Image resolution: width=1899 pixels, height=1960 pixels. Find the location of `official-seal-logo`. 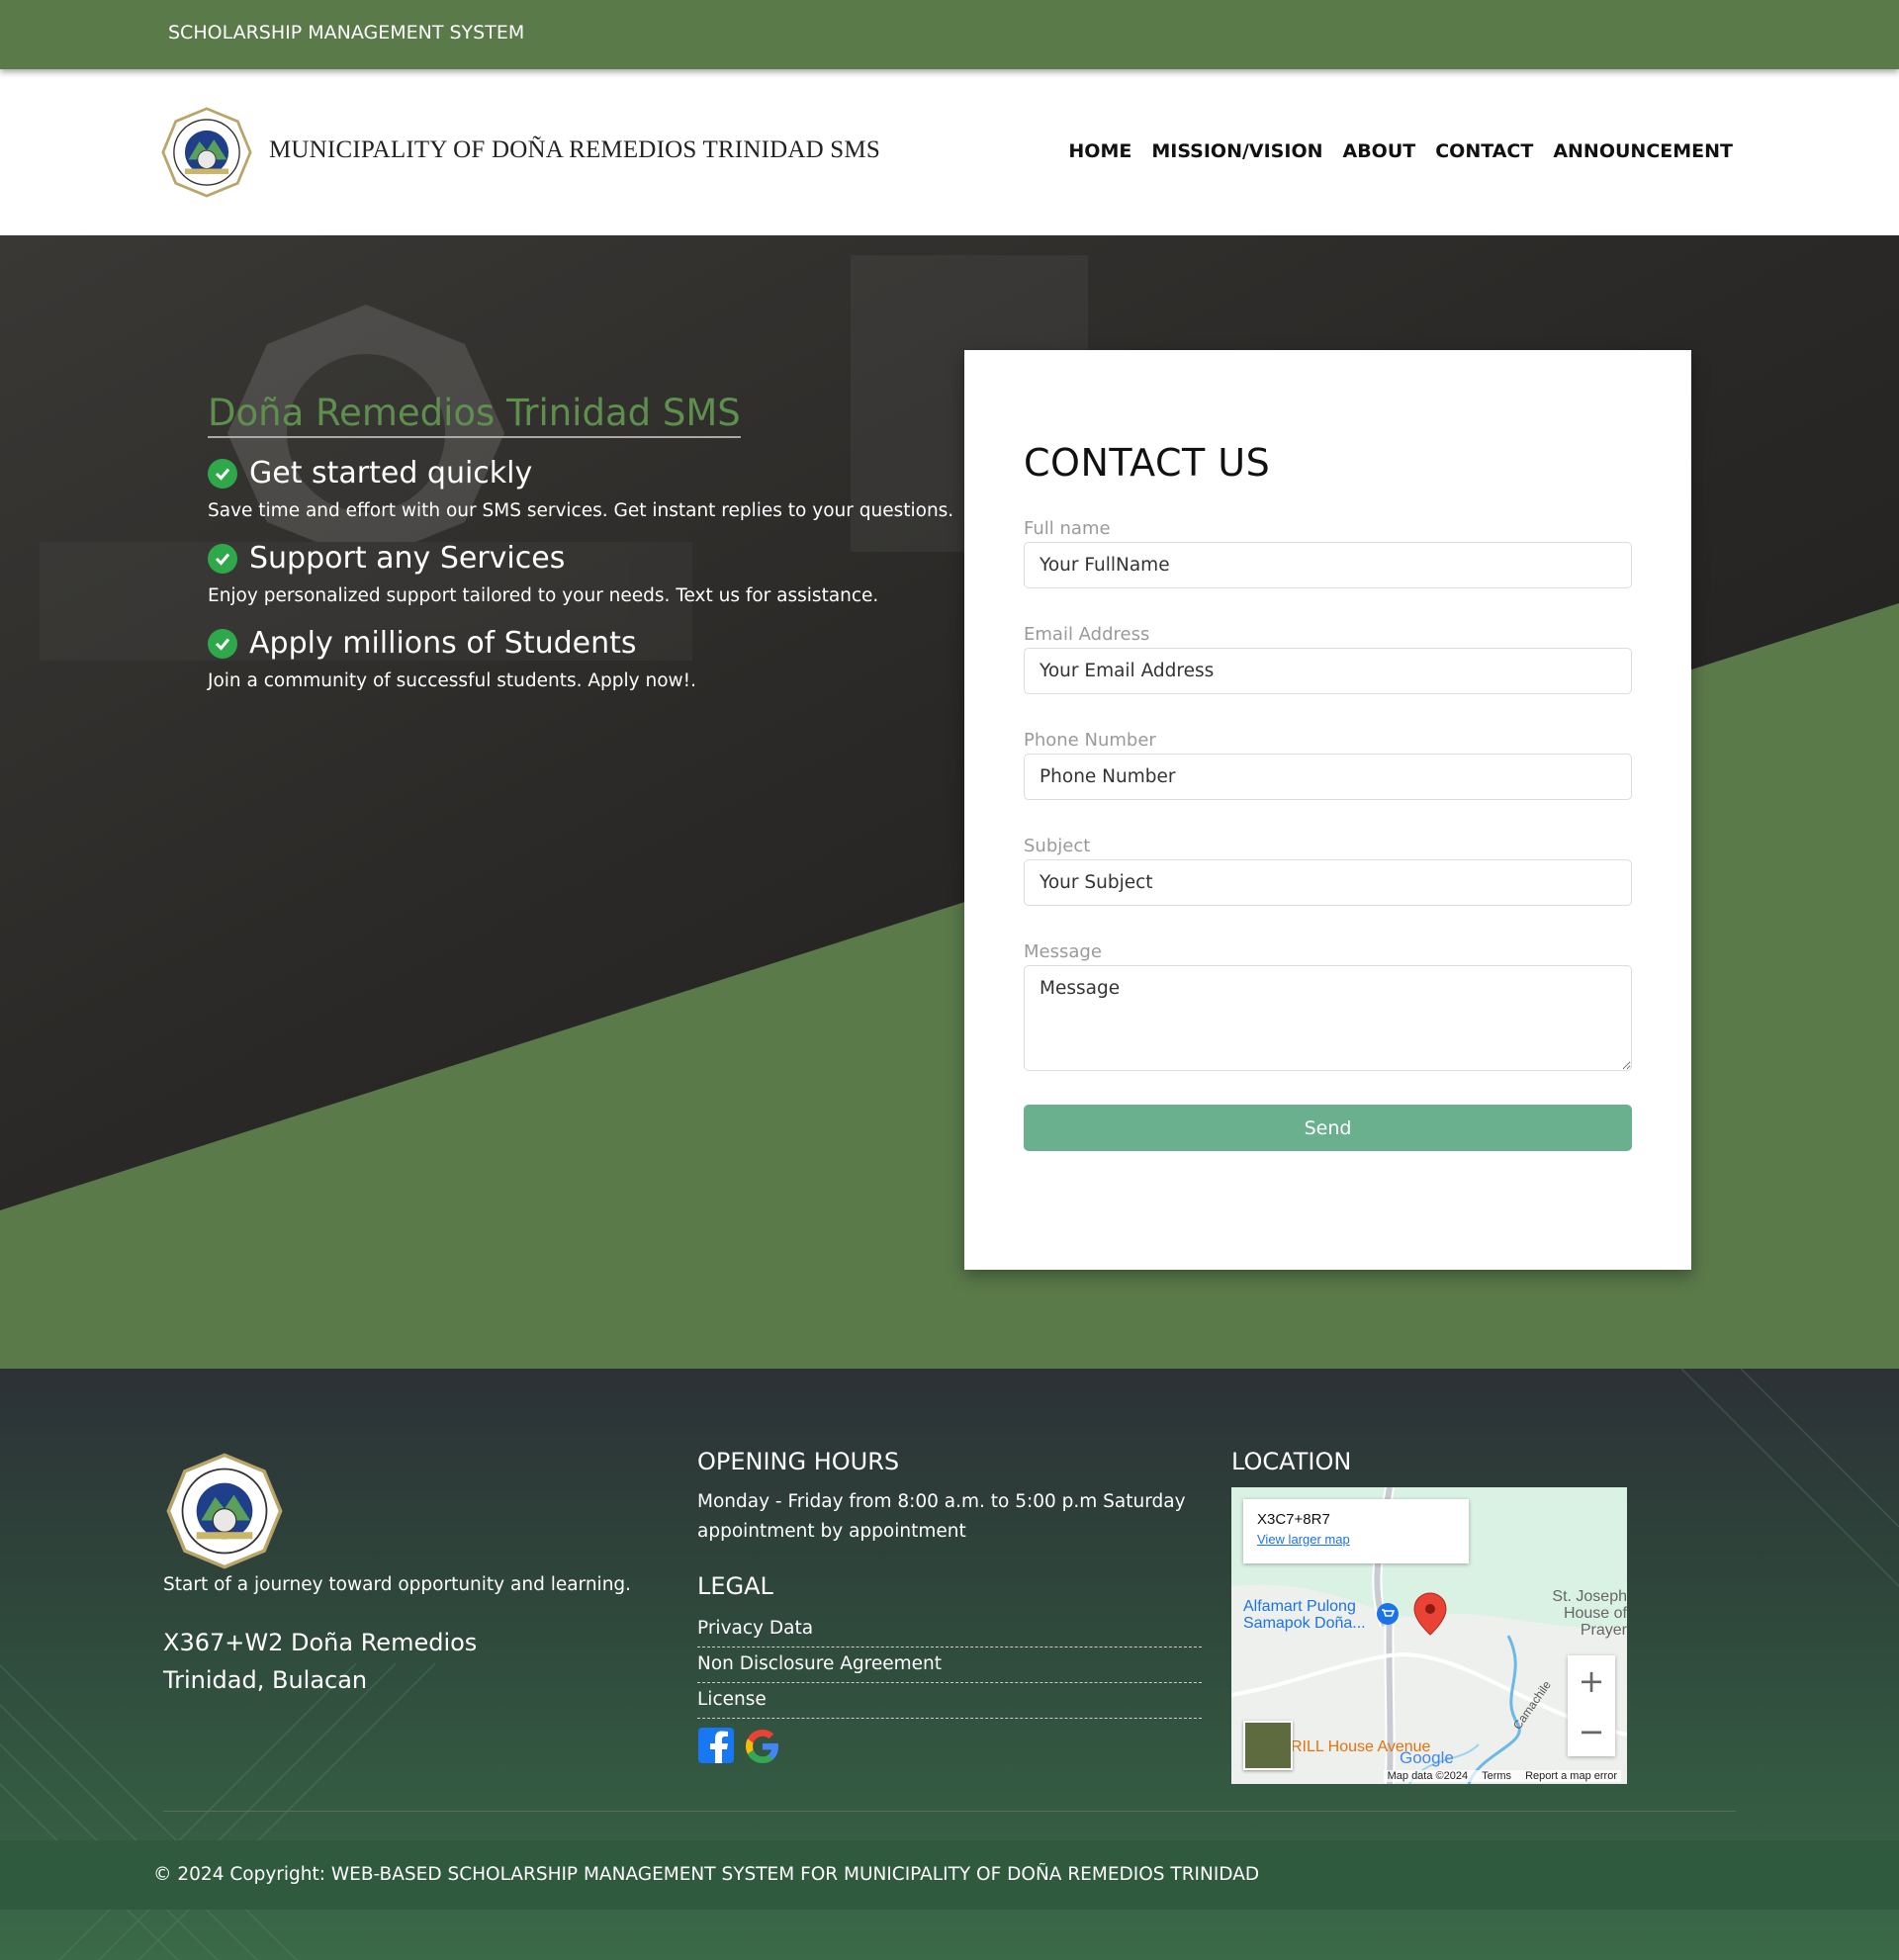

official-seal-logo is located at coordinates (206, 152).